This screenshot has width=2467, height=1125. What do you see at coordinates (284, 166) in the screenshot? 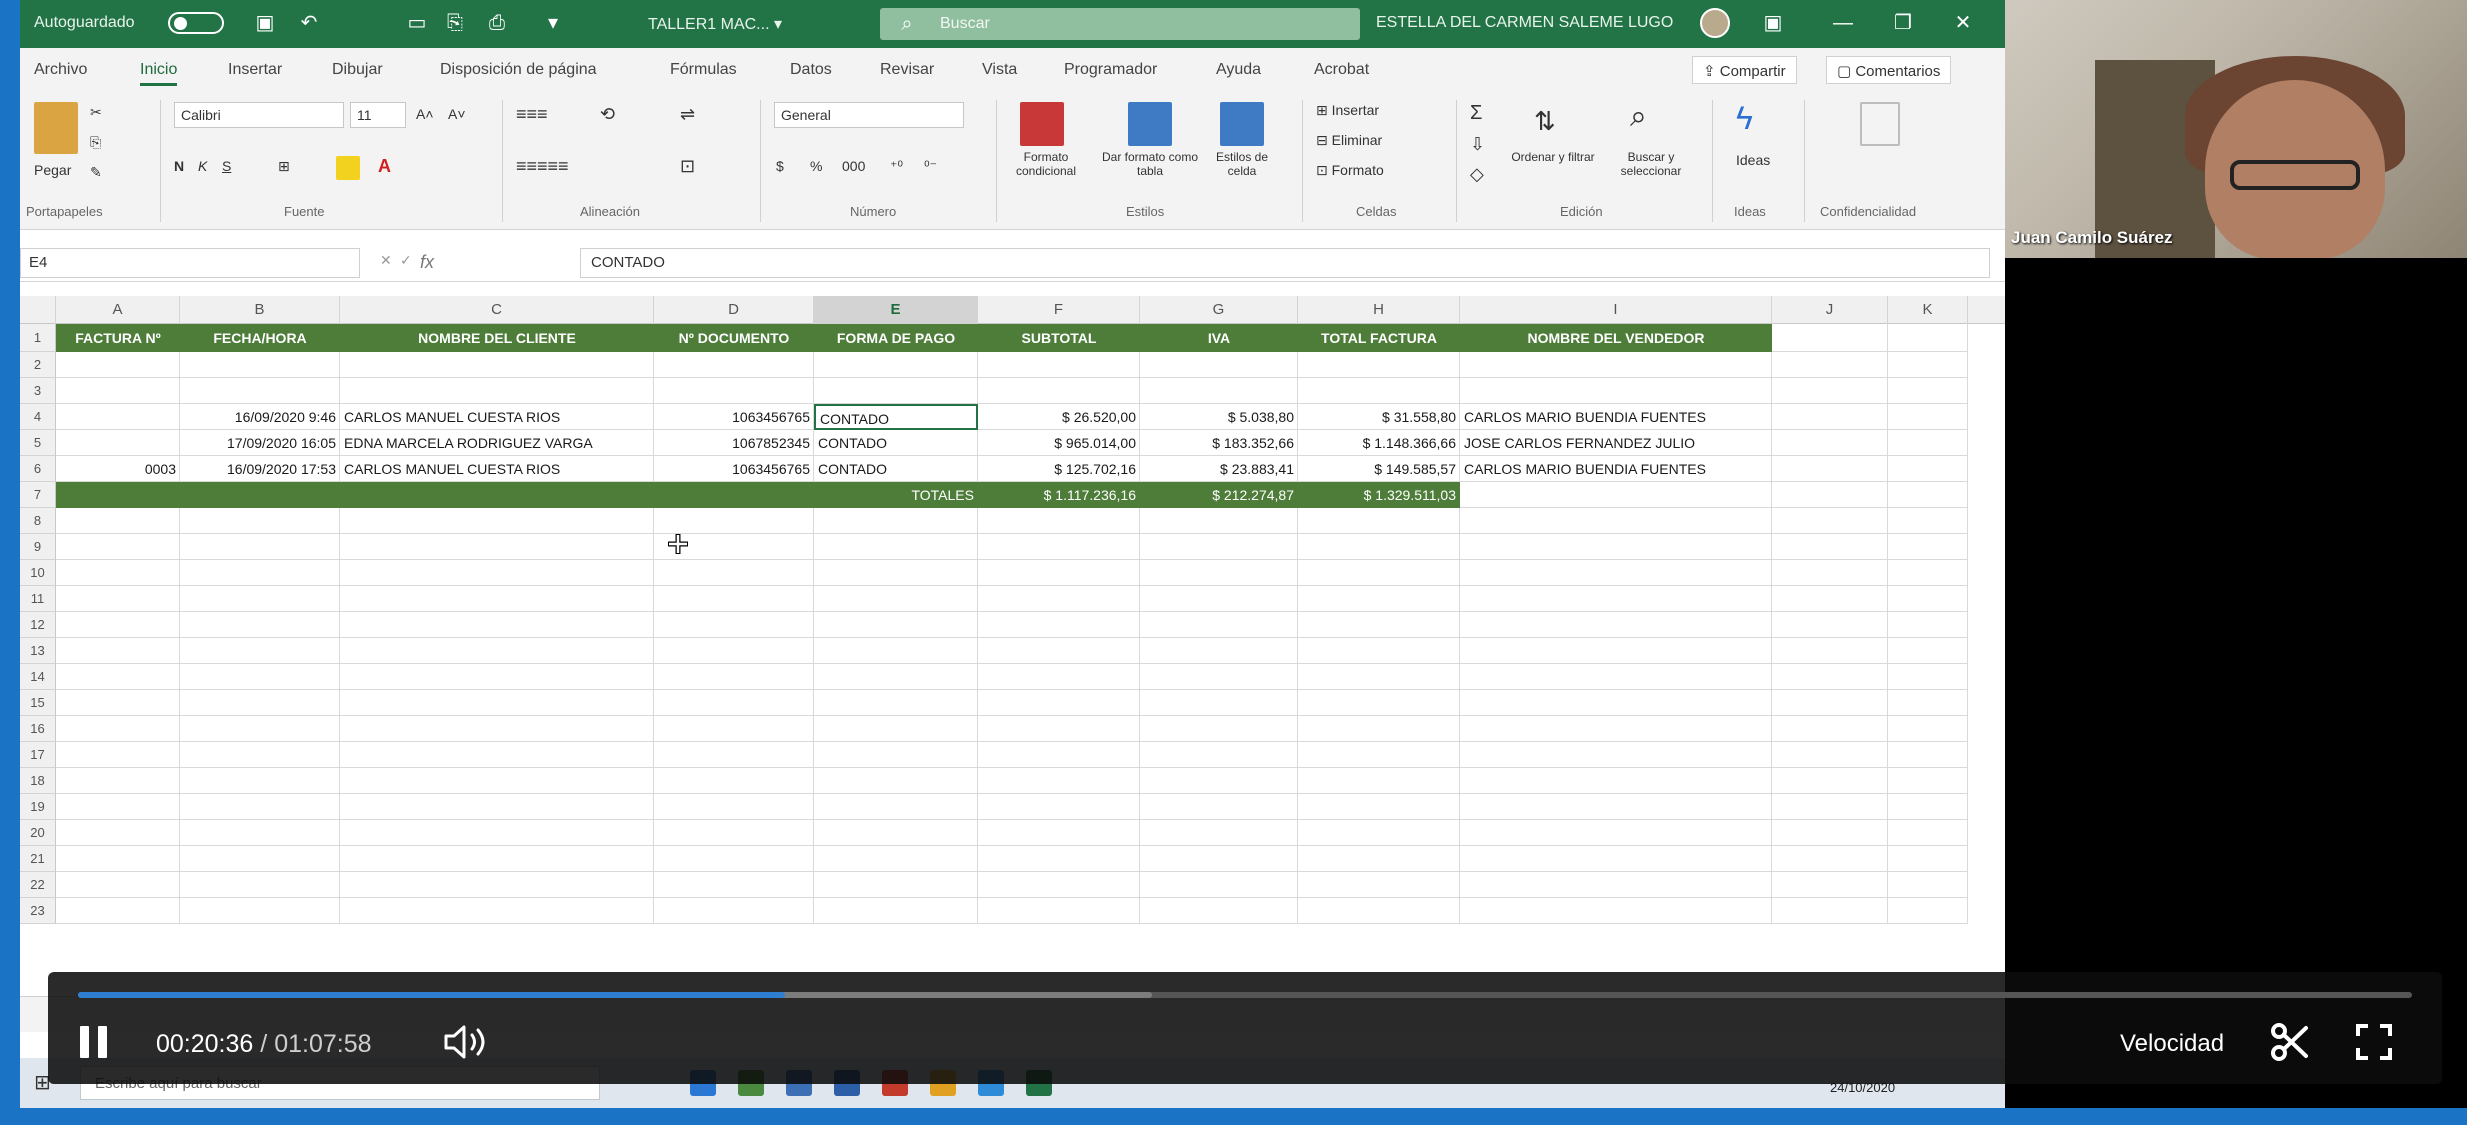
I see `borders-icon: ⊞` at bounding box center [284, 166].